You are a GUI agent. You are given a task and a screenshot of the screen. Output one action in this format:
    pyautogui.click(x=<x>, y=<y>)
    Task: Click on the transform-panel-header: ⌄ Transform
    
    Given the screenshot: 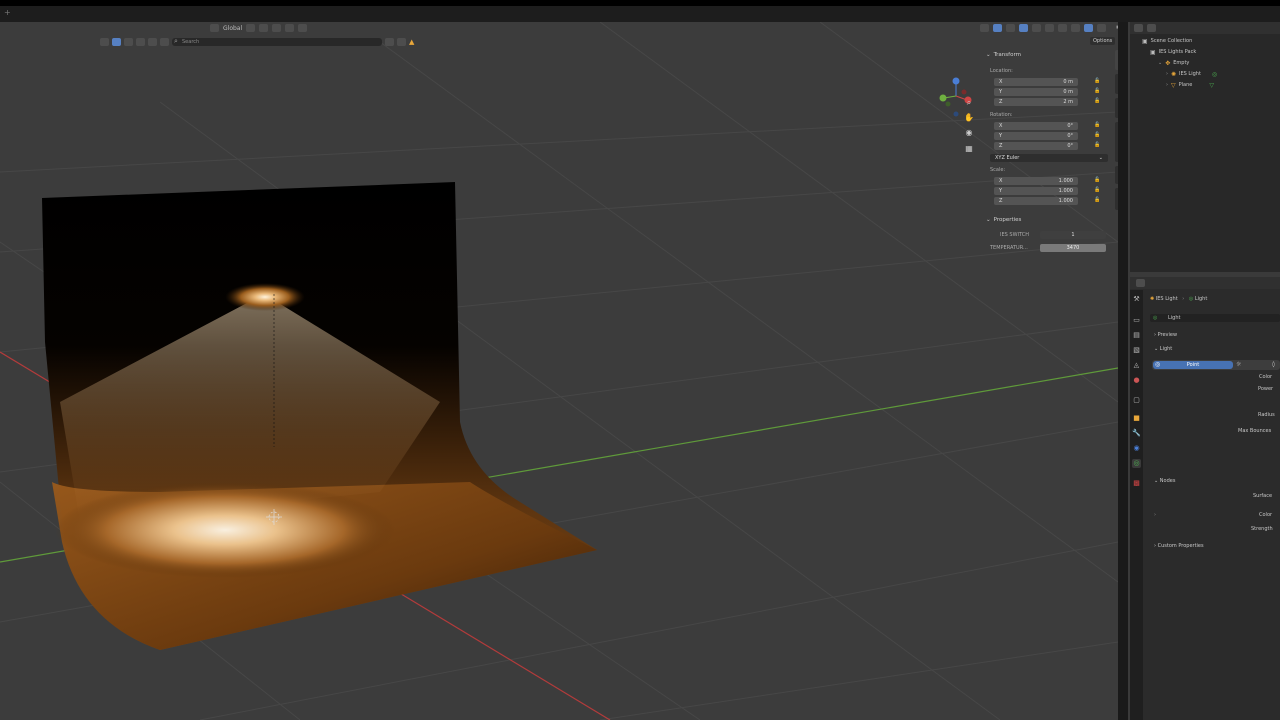 What is the action you would take?
    pyautogui.click(x=1049, y=54)
    